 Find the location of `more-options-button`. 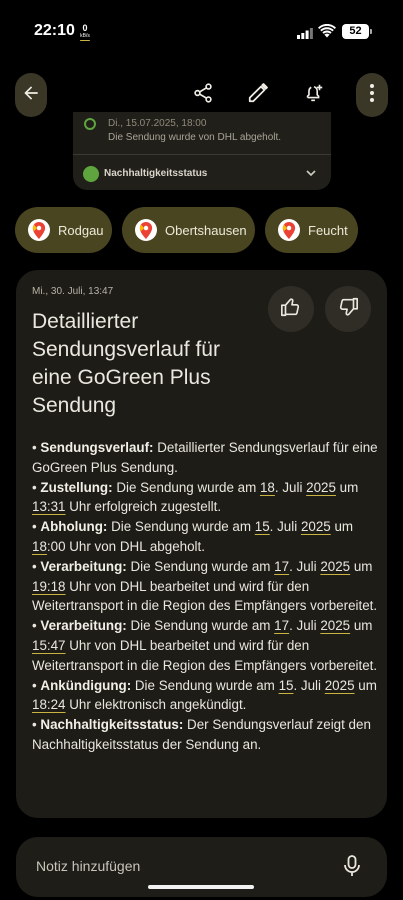

more-options-button is located at coordinates (372, 95).